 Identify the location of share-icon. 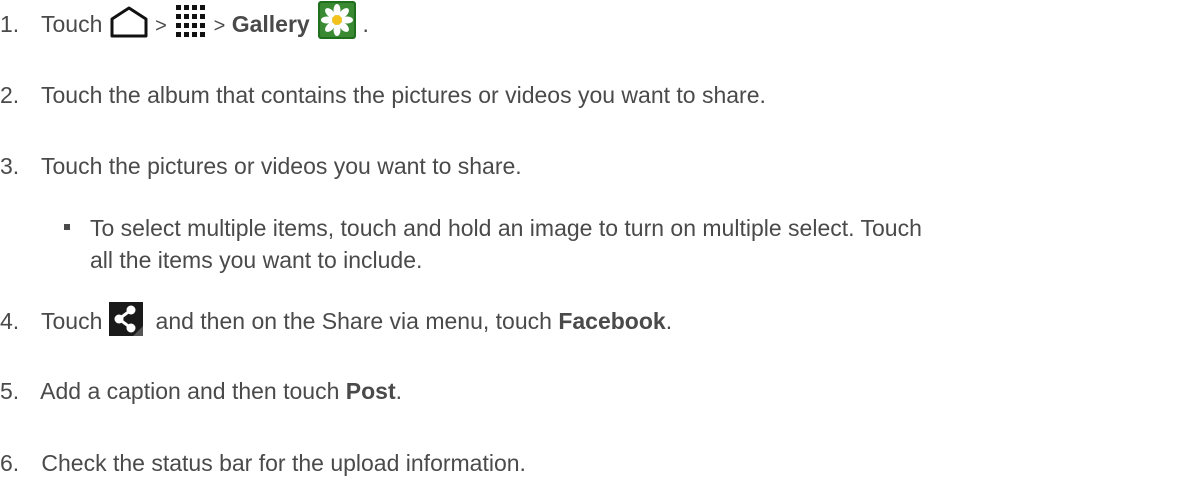
(125, 319).